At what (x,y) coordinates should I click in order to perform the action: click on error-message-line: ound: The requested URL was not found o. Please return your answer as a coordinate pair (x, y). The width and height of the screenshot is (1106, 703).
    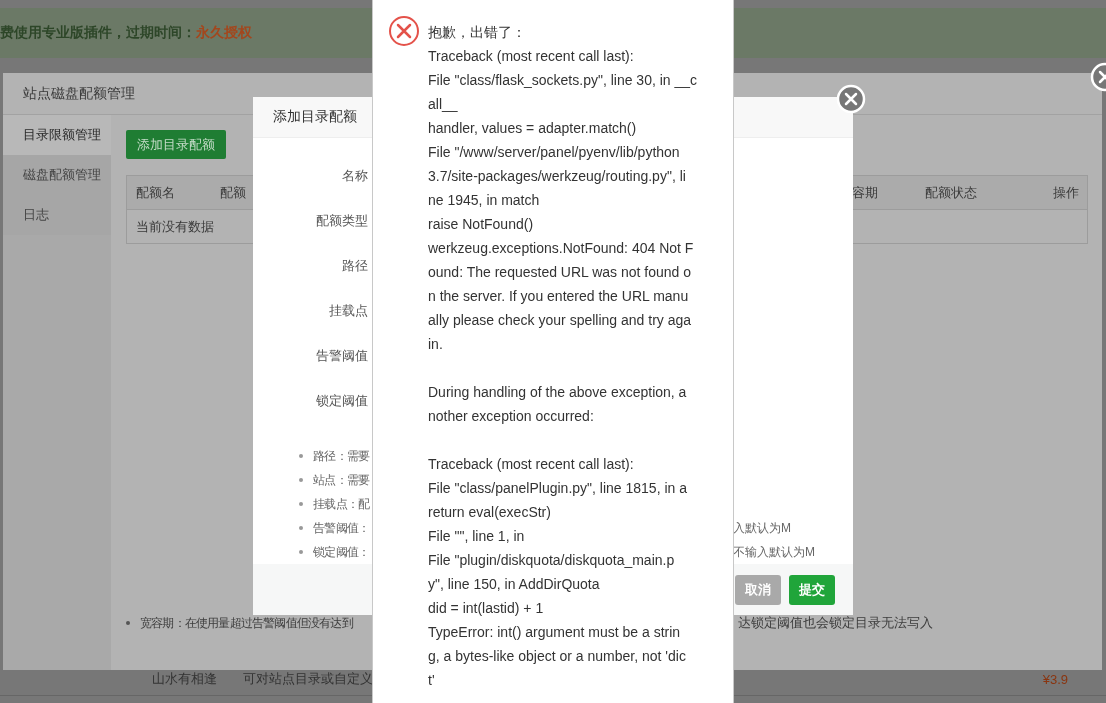
    Looking at the image, I should click on (560, 272).